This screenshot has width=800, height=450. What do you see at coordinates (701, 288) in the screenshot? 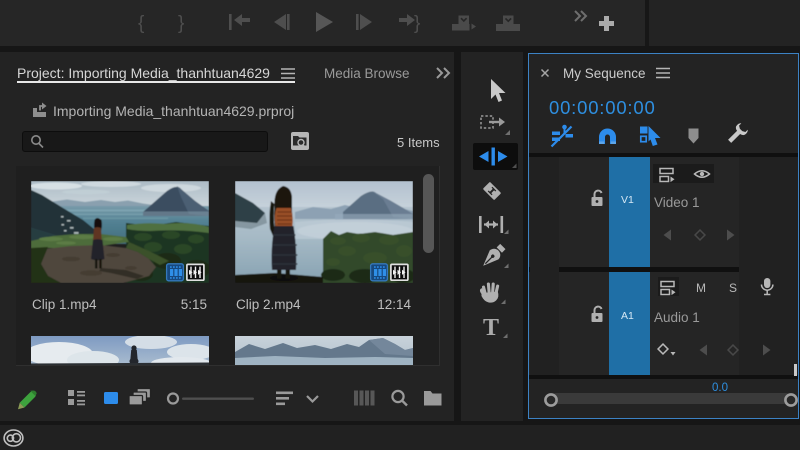
I see `svg-text: M` at bounding box center [701, 288].